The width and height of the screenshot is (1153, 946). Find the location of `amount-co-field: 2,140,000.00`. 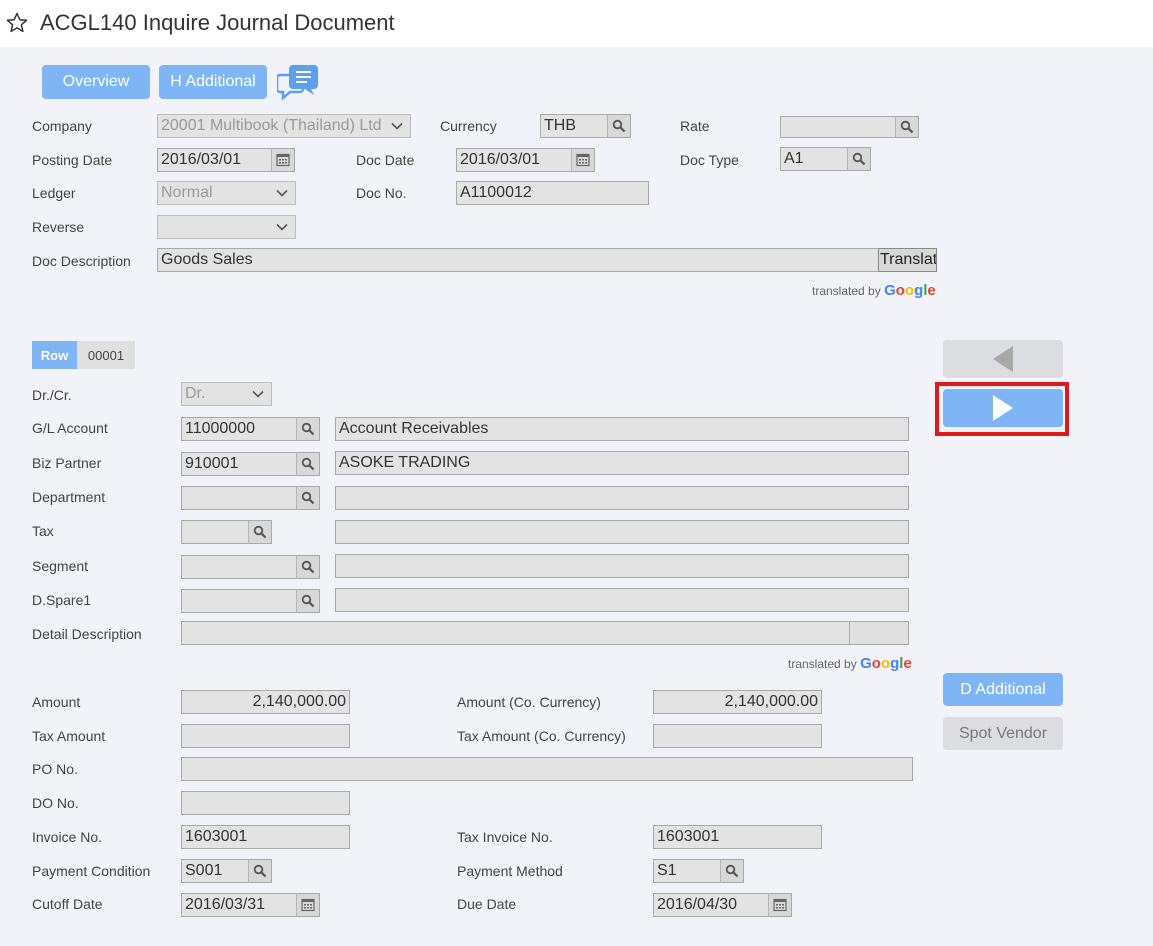

amount-co-field: 2,140,000.00 is located at coordinates (737, 702).